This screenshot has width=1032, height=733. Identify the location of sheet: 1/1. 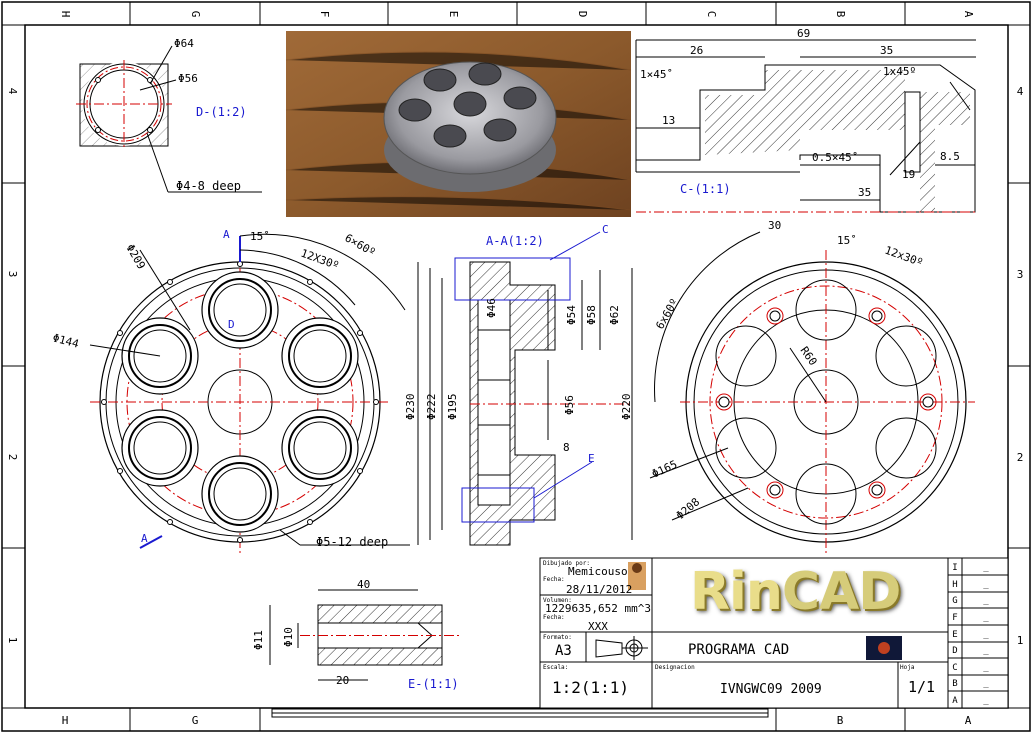
(921, 687).